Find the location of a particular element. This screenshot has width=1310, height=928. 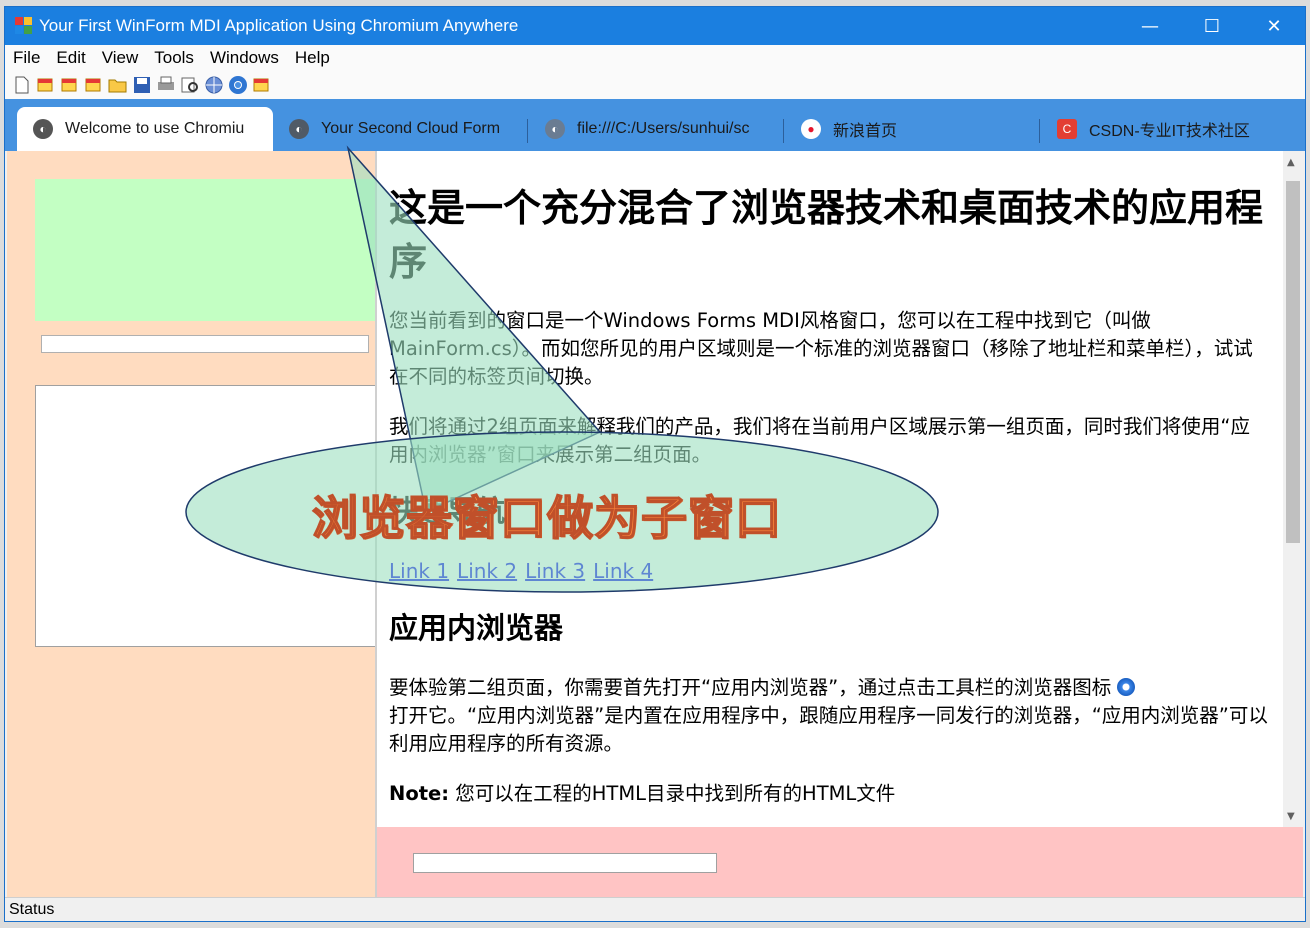

tab-csdn: C CSDN-专业IT技术社区 is located at coordinates (1166, 129).